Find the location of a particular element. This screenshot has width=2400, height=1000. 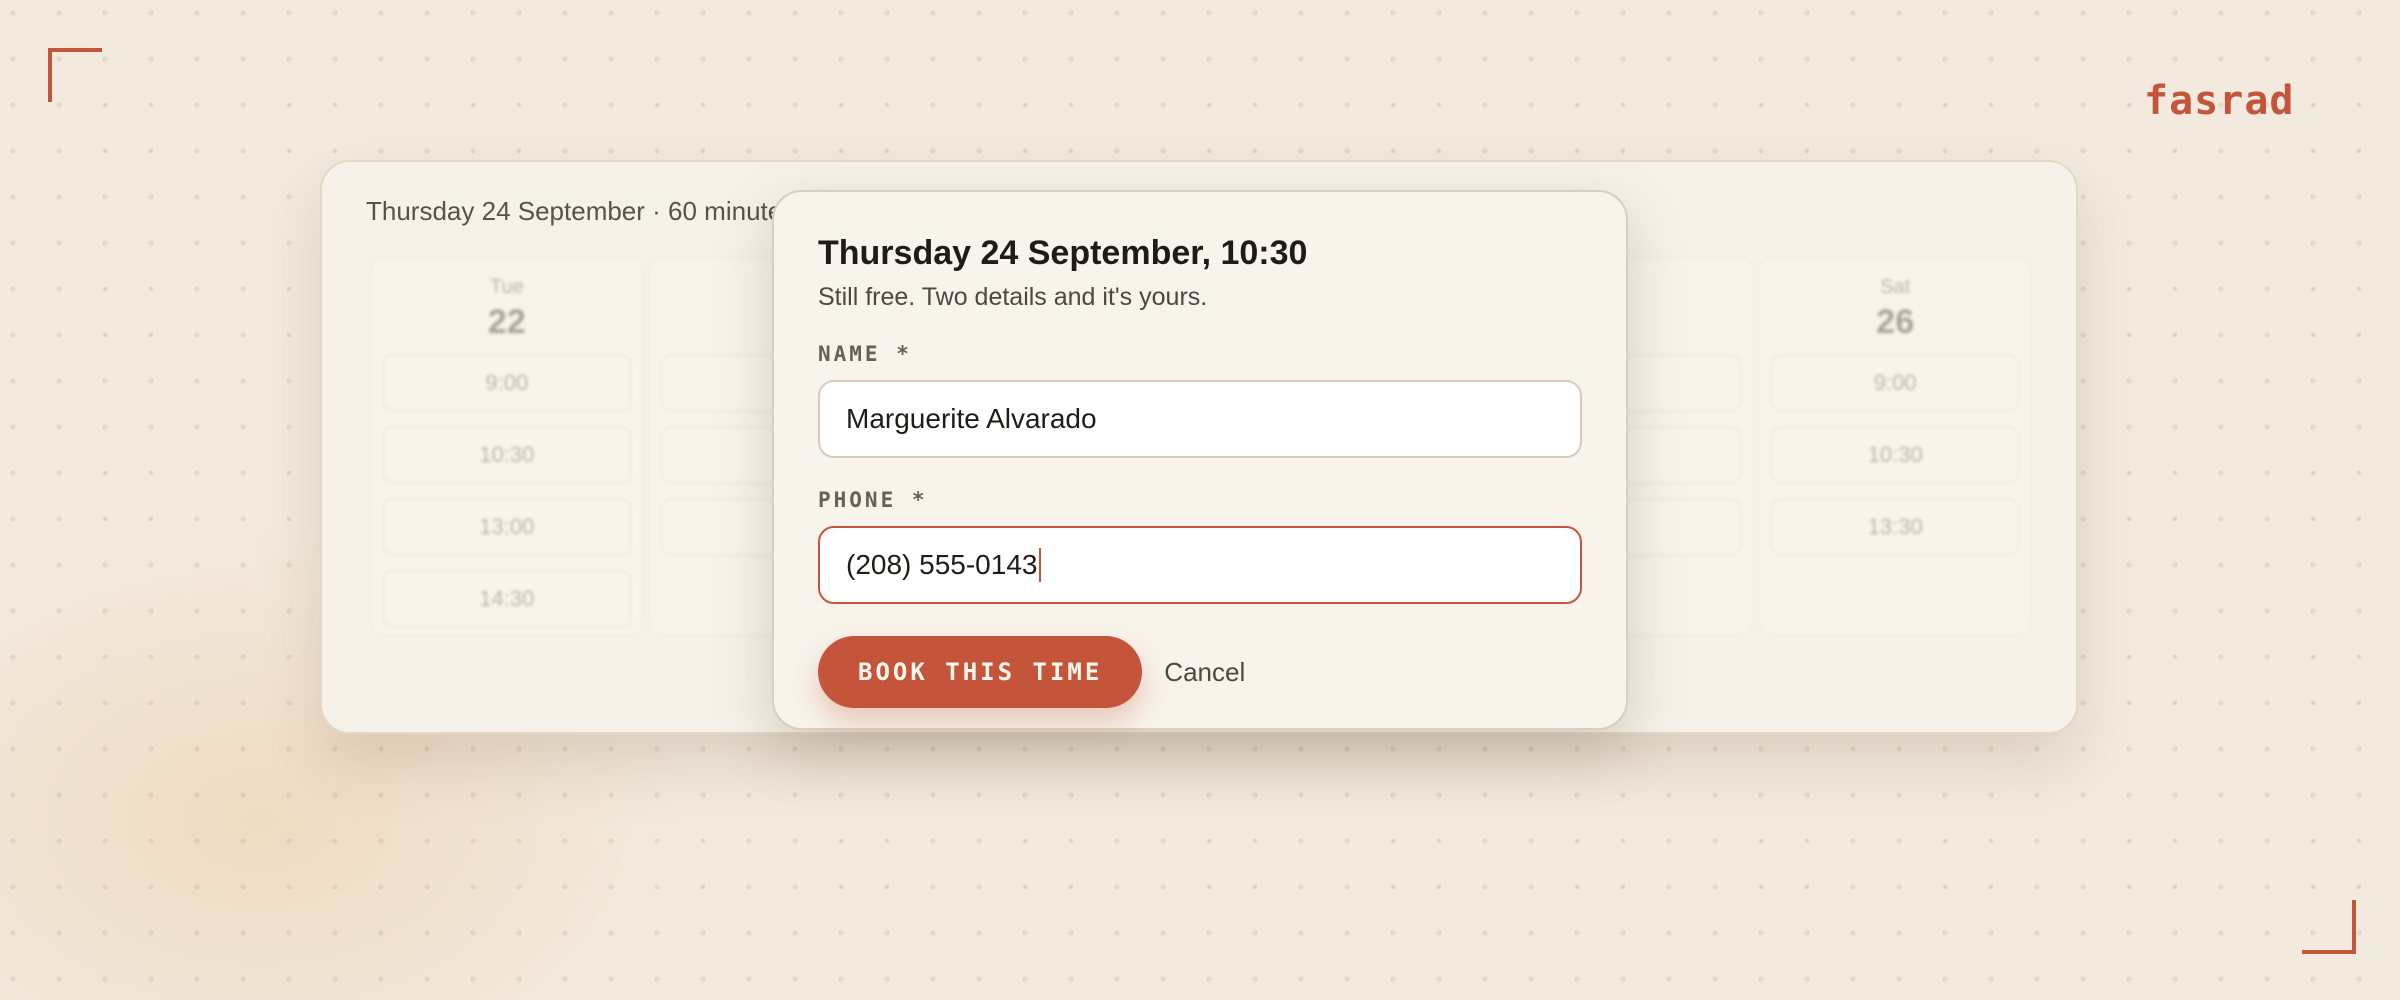

cancel-link: Cancel is located at coordinates (1204, 672).